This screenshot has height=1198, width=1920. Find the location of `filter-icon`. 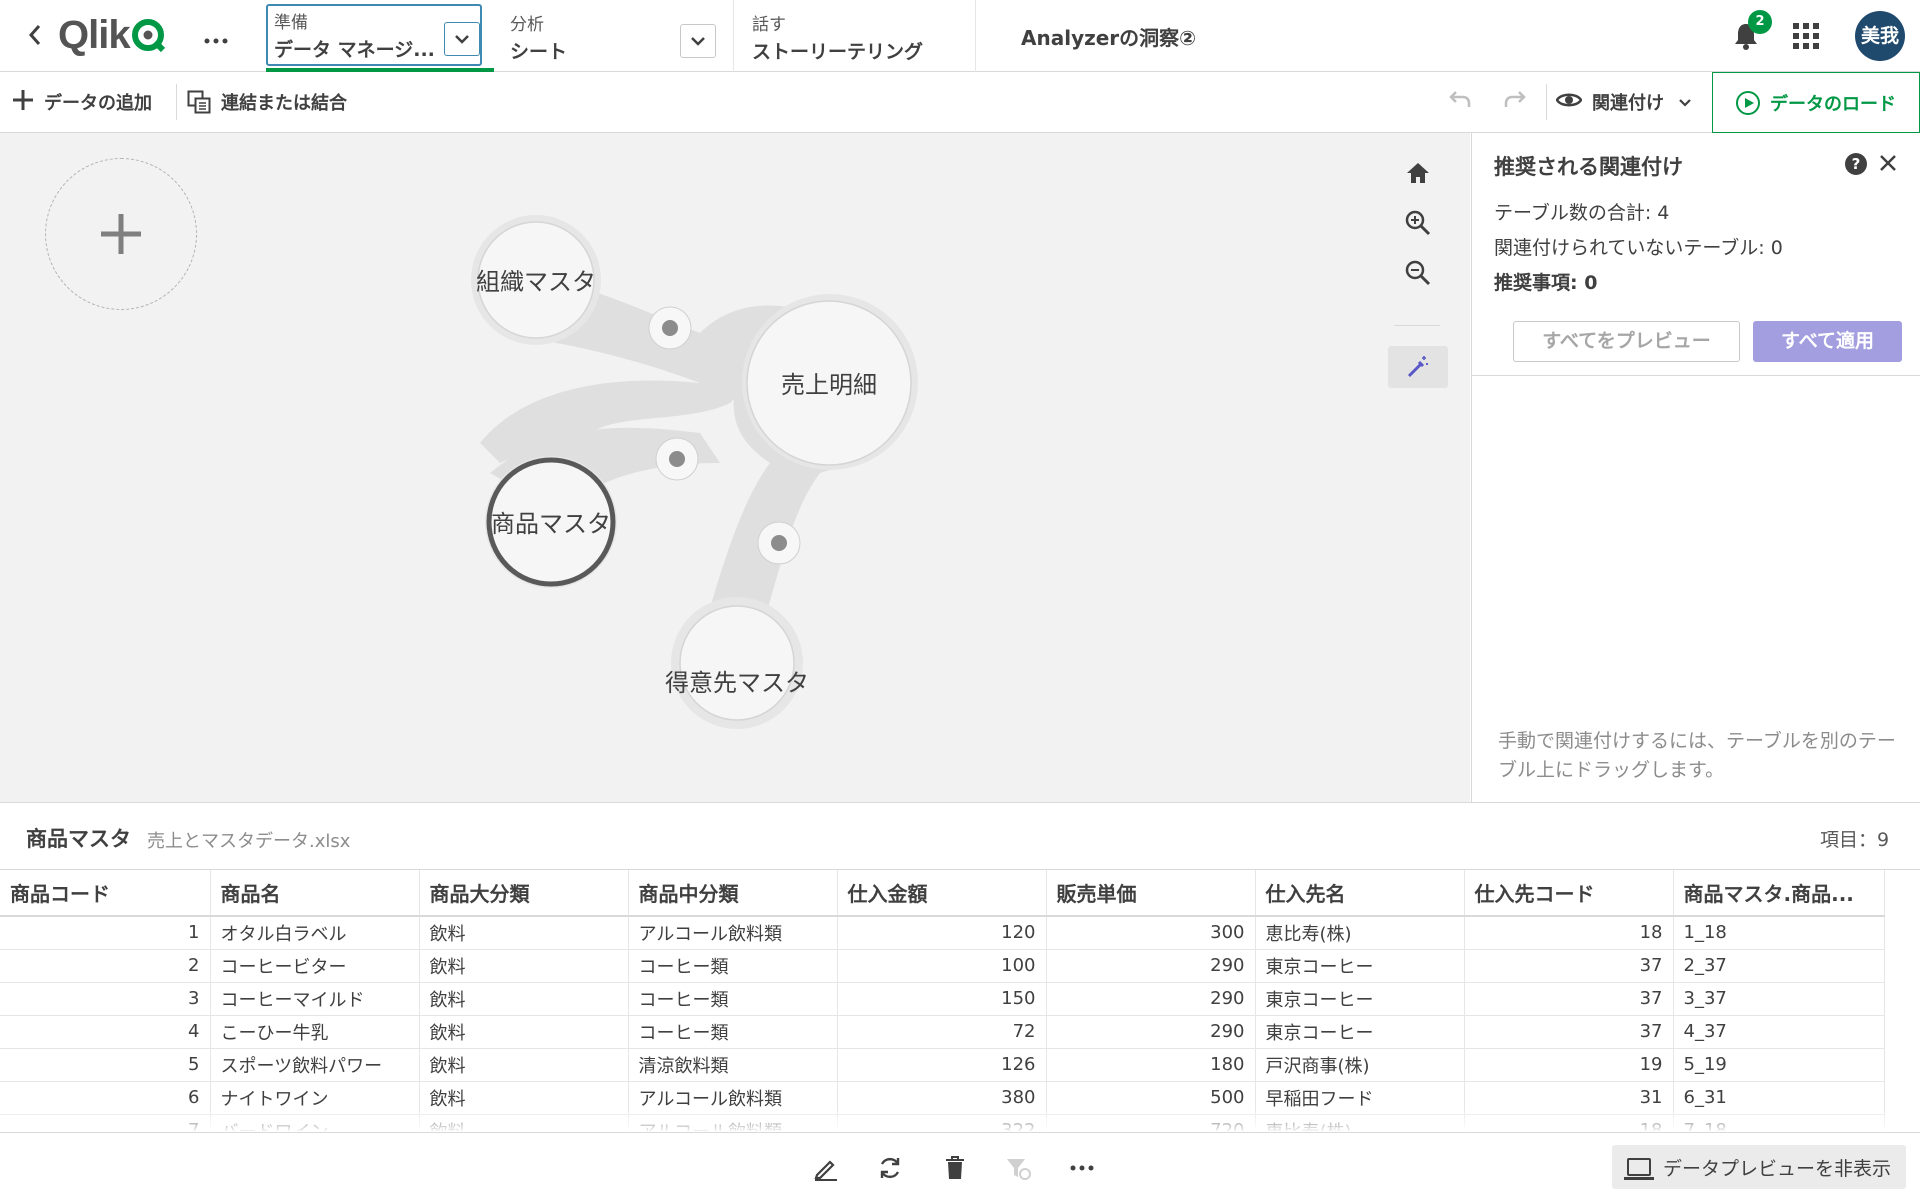

filter-icon is located at coordinates (1018, 1168).